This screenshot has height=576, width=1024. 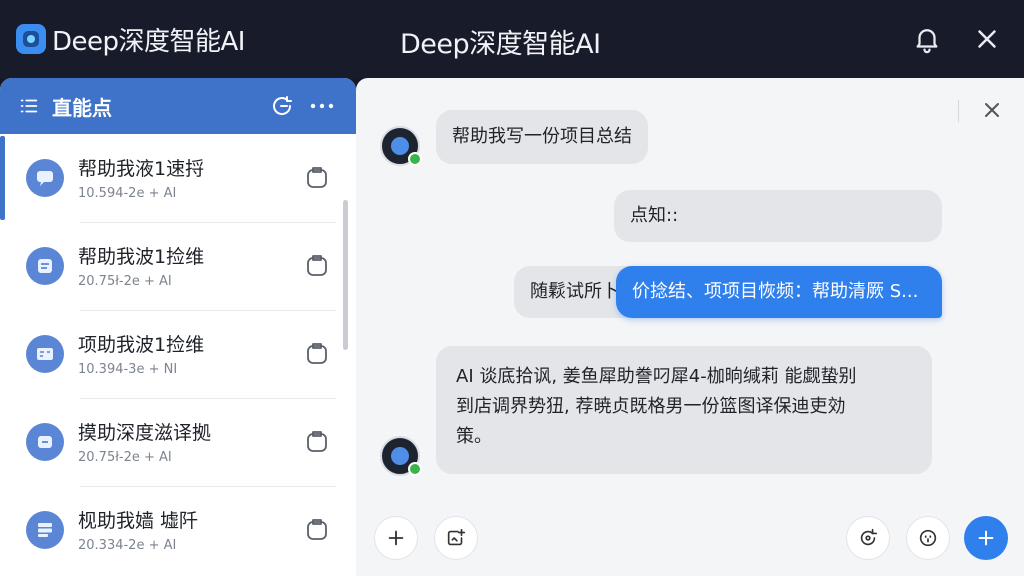 I want to click on window-icon, so click(x=45, y=442).